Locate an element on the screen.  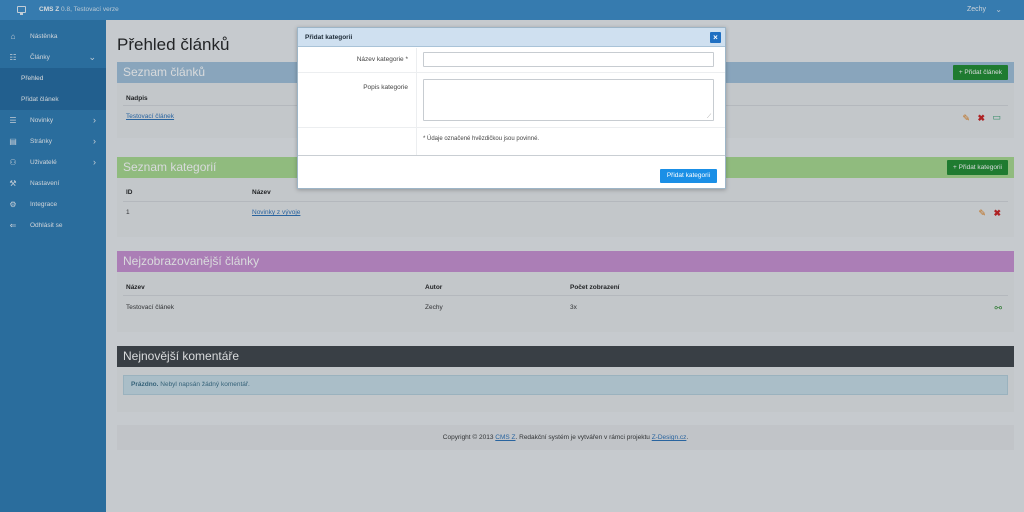
close-icon: × is located at coordinates (715, 37).